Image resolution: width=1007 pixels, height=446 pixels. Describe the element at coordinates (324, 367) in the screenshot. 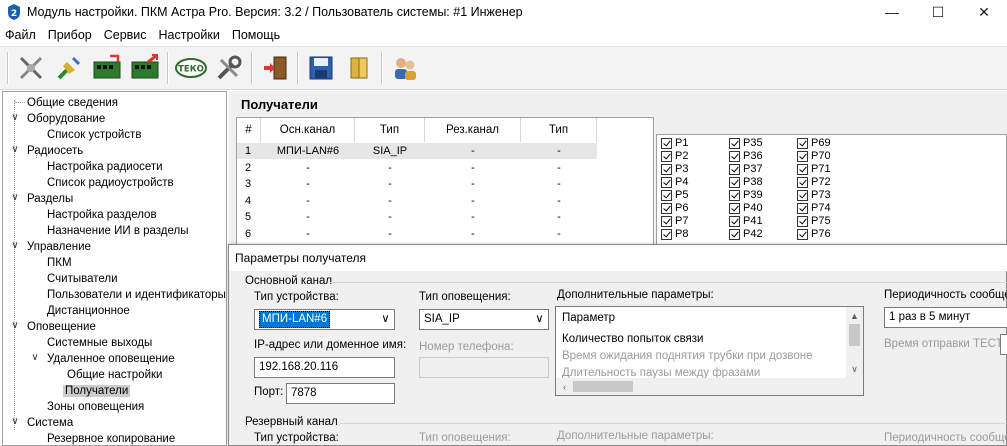

I see `ip-address-input: 192.168.20.116` at that location.